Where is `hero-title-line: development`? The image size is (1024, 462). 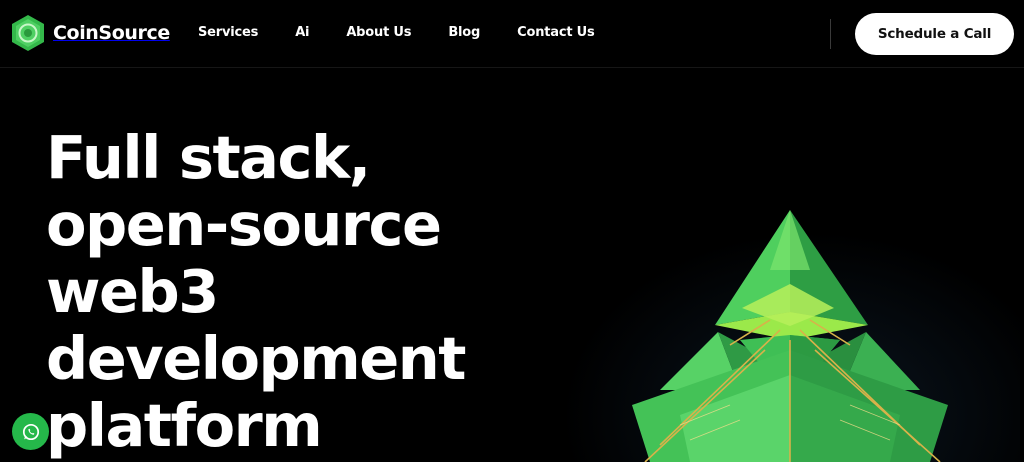 hero-title-line: development is located at coordinates (256, 358).